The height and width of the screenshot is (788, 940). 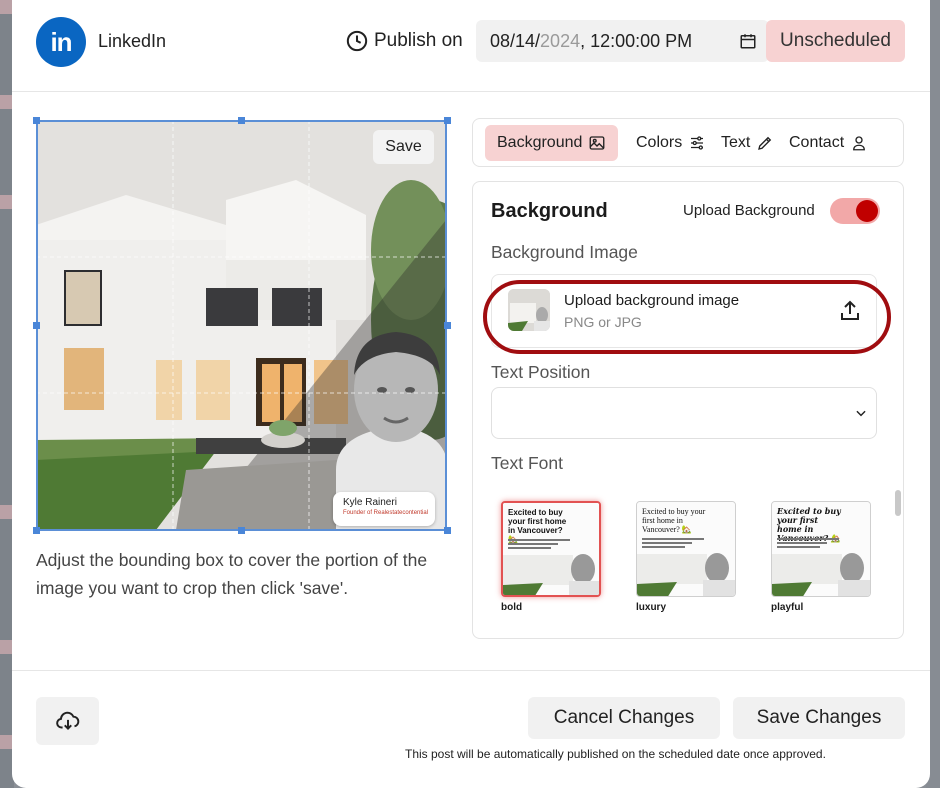 What do you see at coordinates (855, 211) in the screenshot?
I see `upload-background-toggle` at bounding box center [855, 211].